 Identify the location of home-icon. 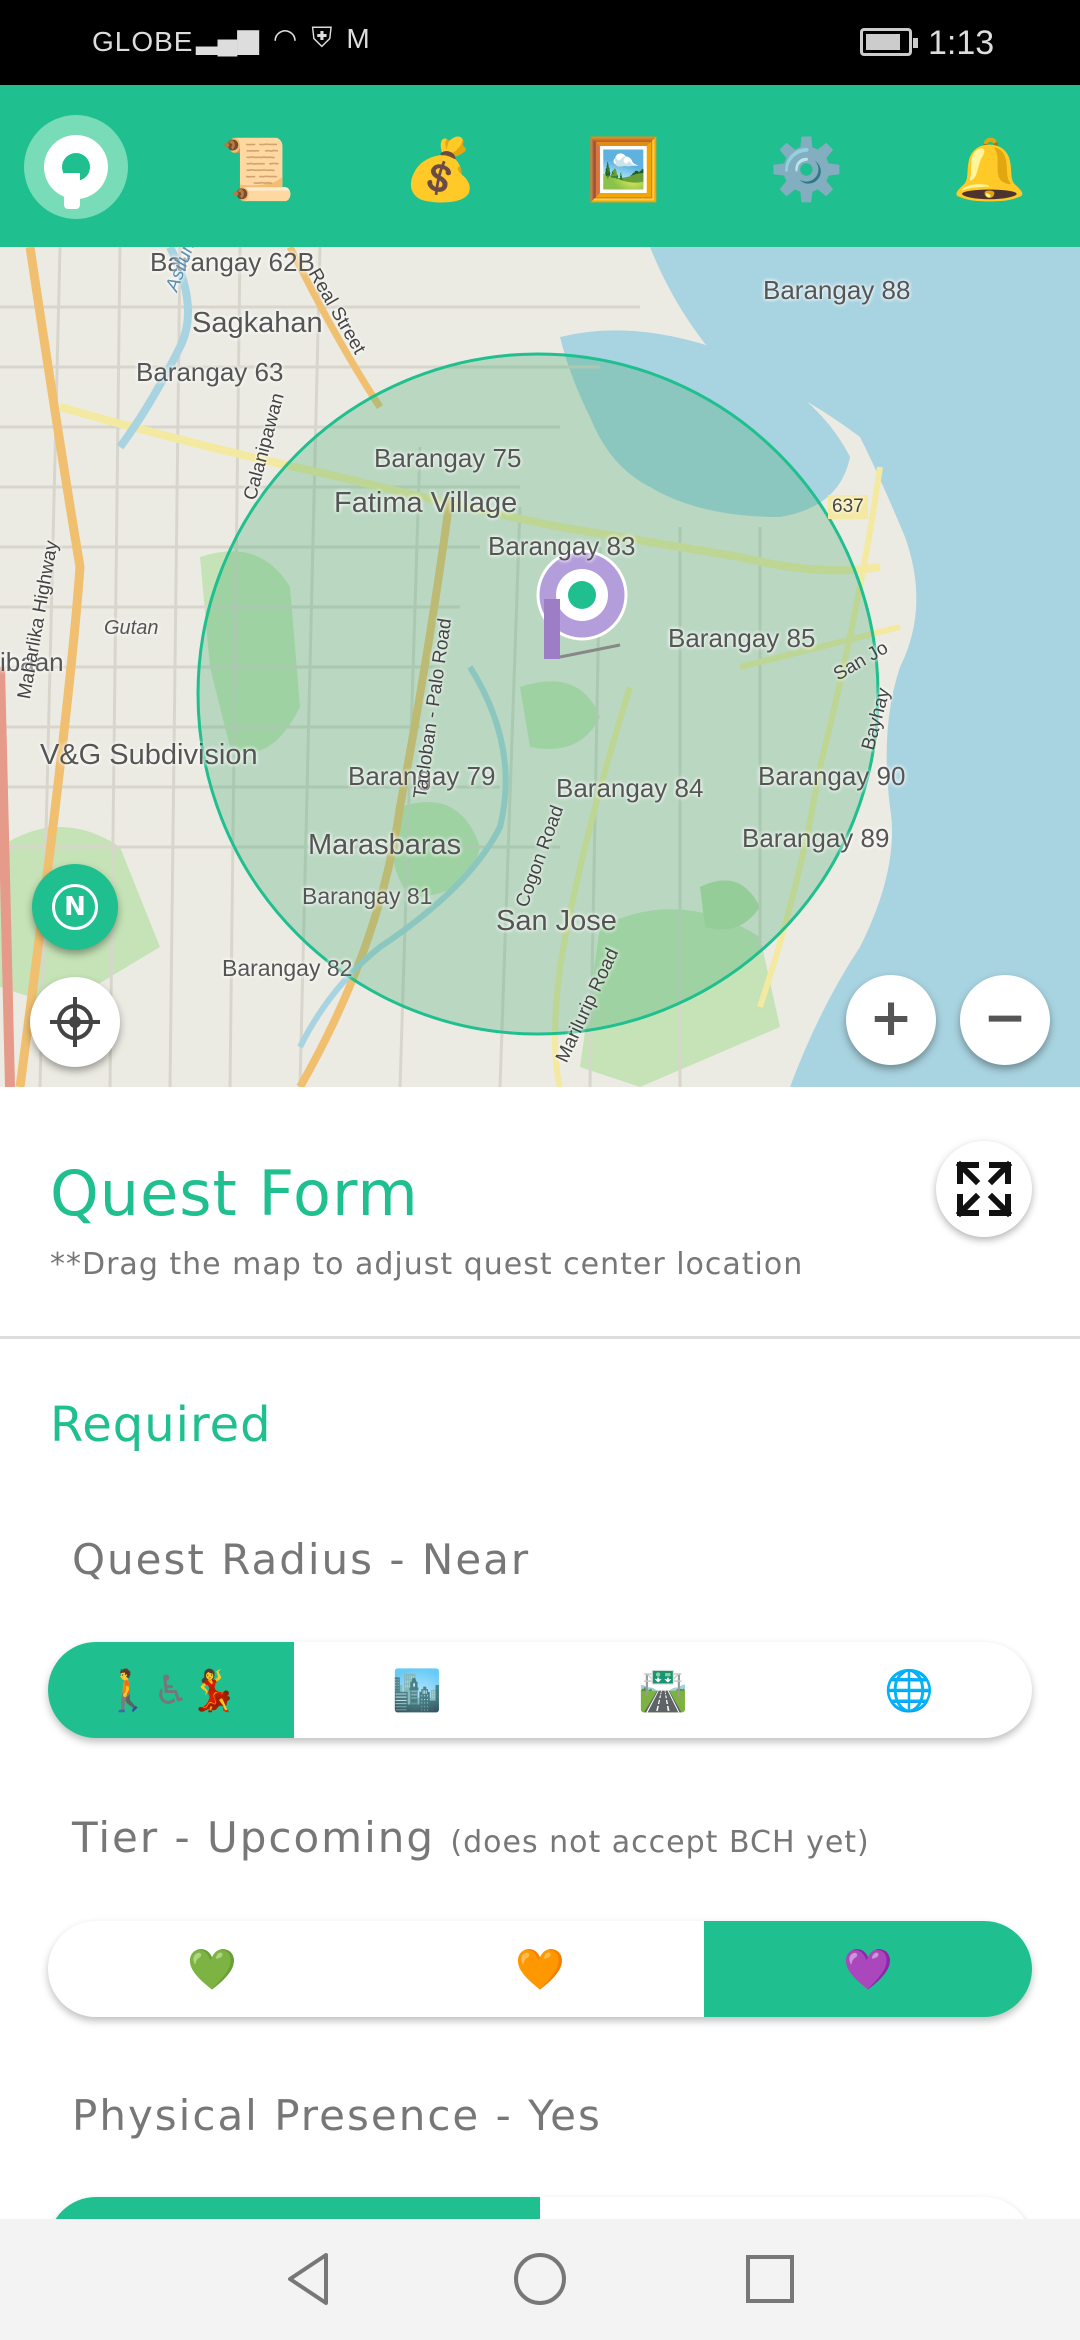
(540, 2279).